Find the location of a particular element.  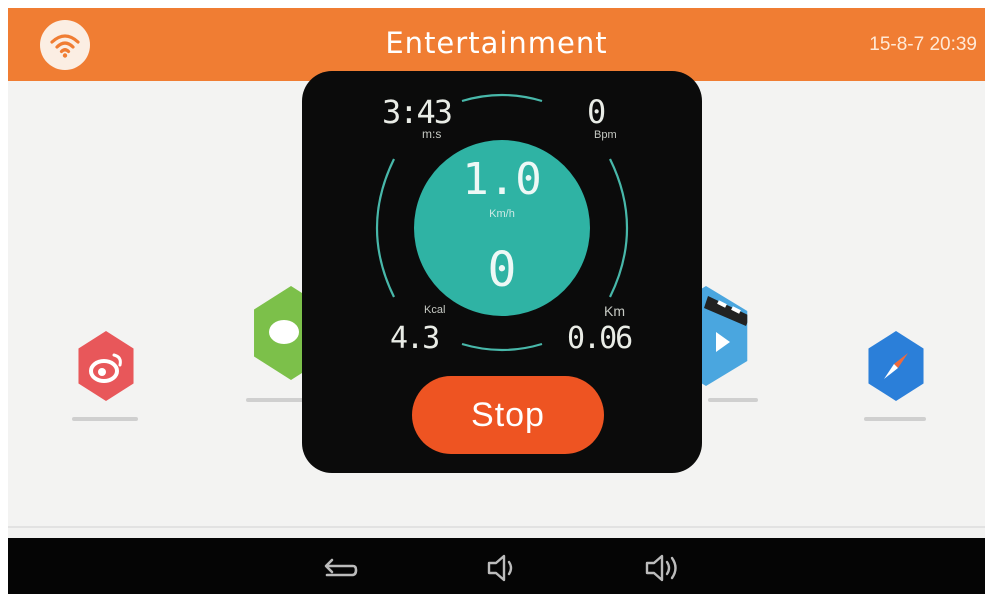

distance-unit: Km is located at coordinates (614, 311).